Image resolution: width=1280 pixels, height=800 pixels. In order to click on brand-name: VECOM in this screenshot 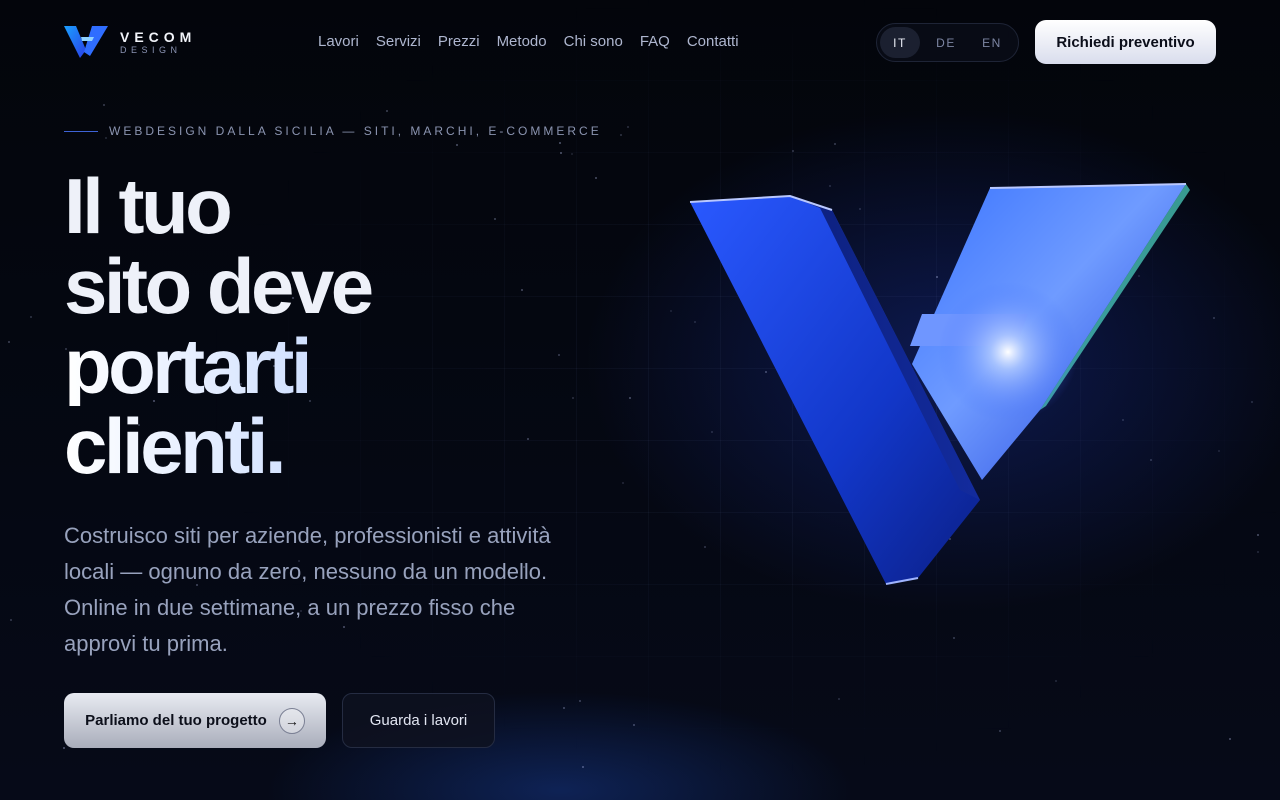, I will do `click(158, 36)`.